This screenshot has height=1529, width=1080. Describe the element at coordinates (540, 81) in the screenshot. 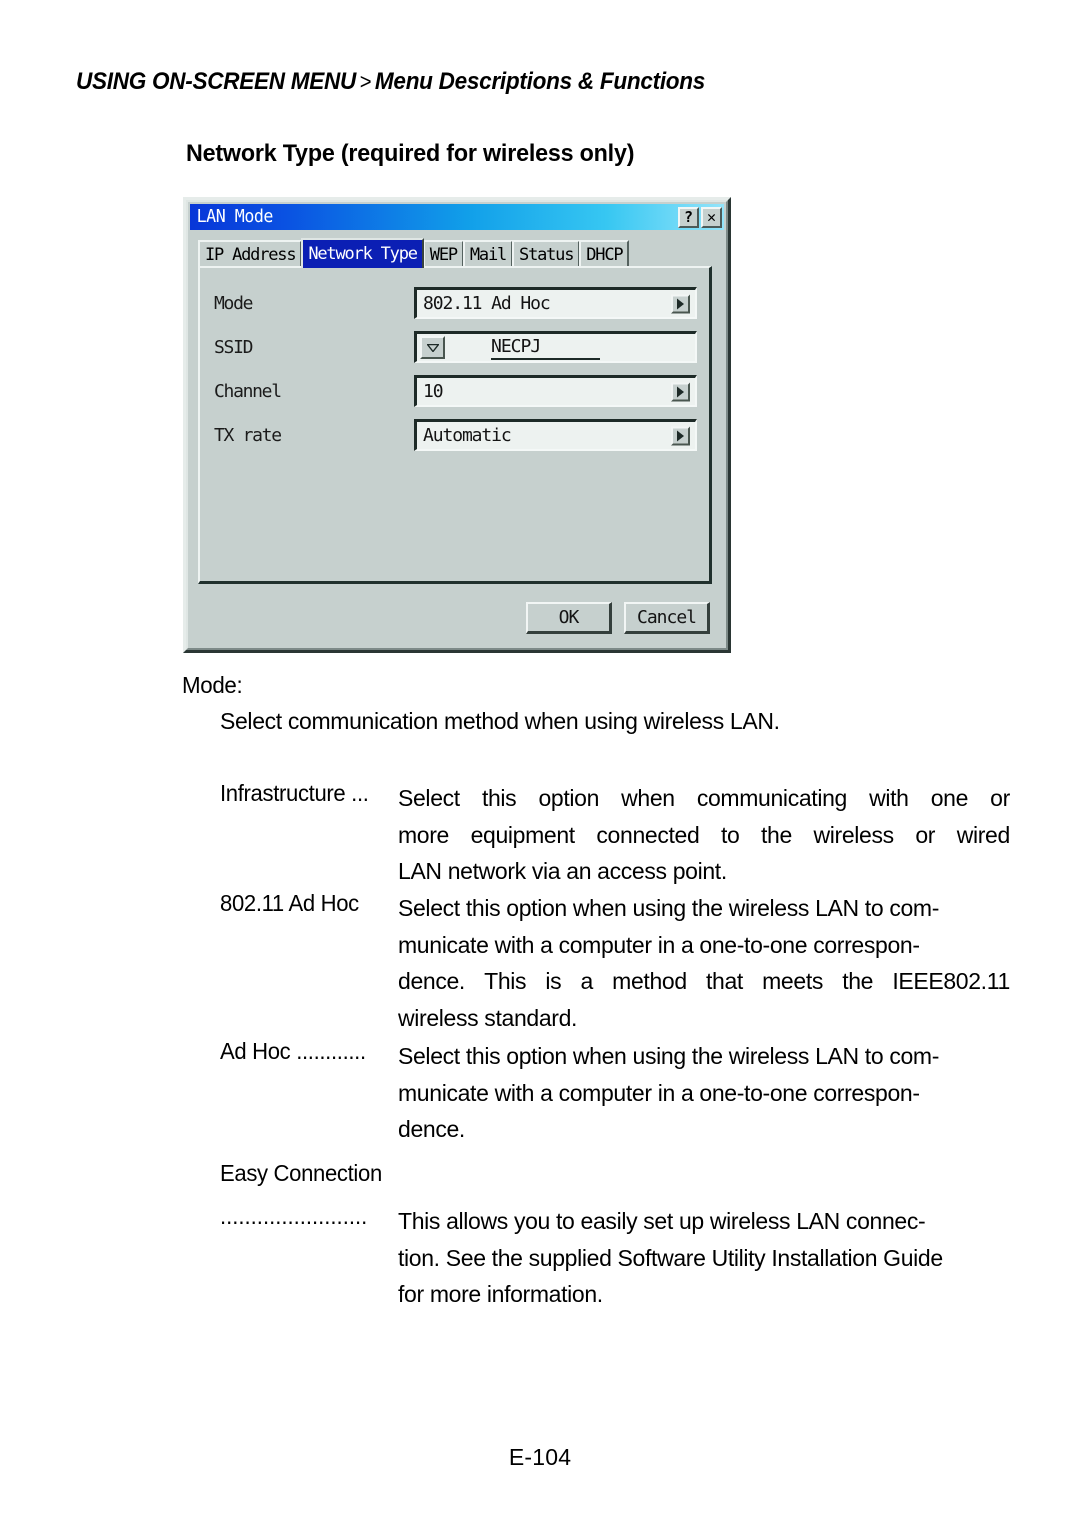

I see `page-header-right: Menu Descriptions & Functions` at that location.